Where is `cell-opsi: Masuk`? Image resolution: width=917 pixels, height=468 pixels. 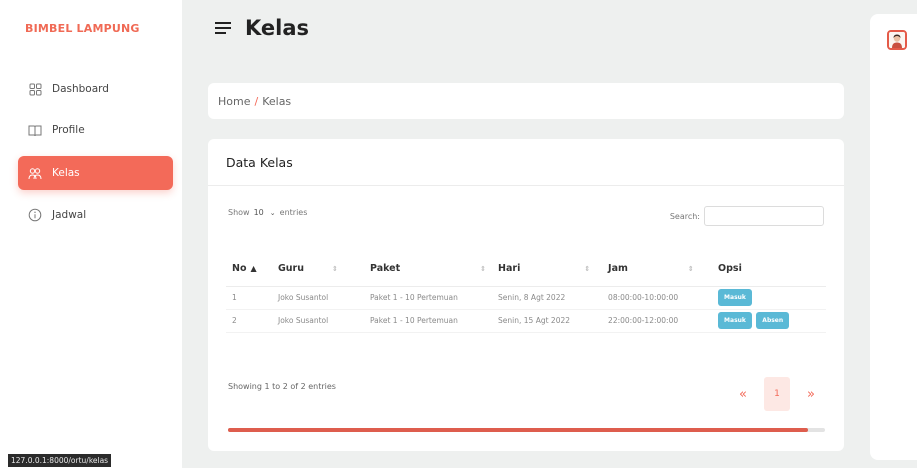
cell-opsi: Masuk is located at coordinates (769, 298).